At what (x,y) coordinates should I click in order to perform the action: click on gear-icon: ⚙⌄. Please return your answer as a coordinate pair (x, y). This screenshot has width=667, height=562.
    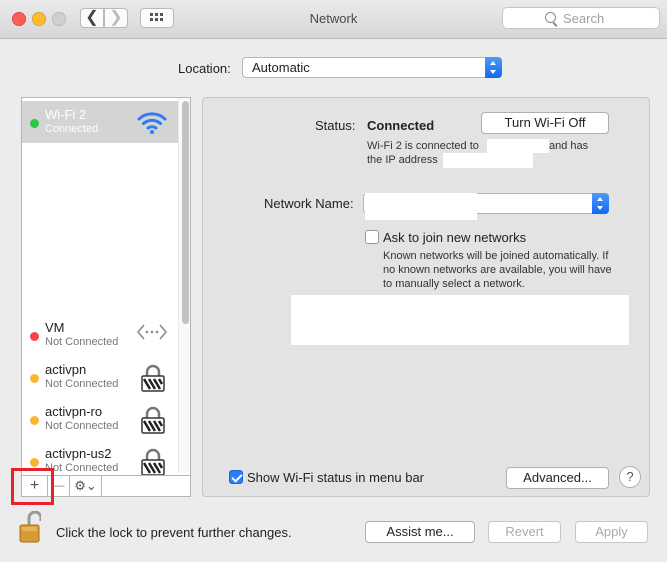
    Looking at the image, I should click on (85, 485).